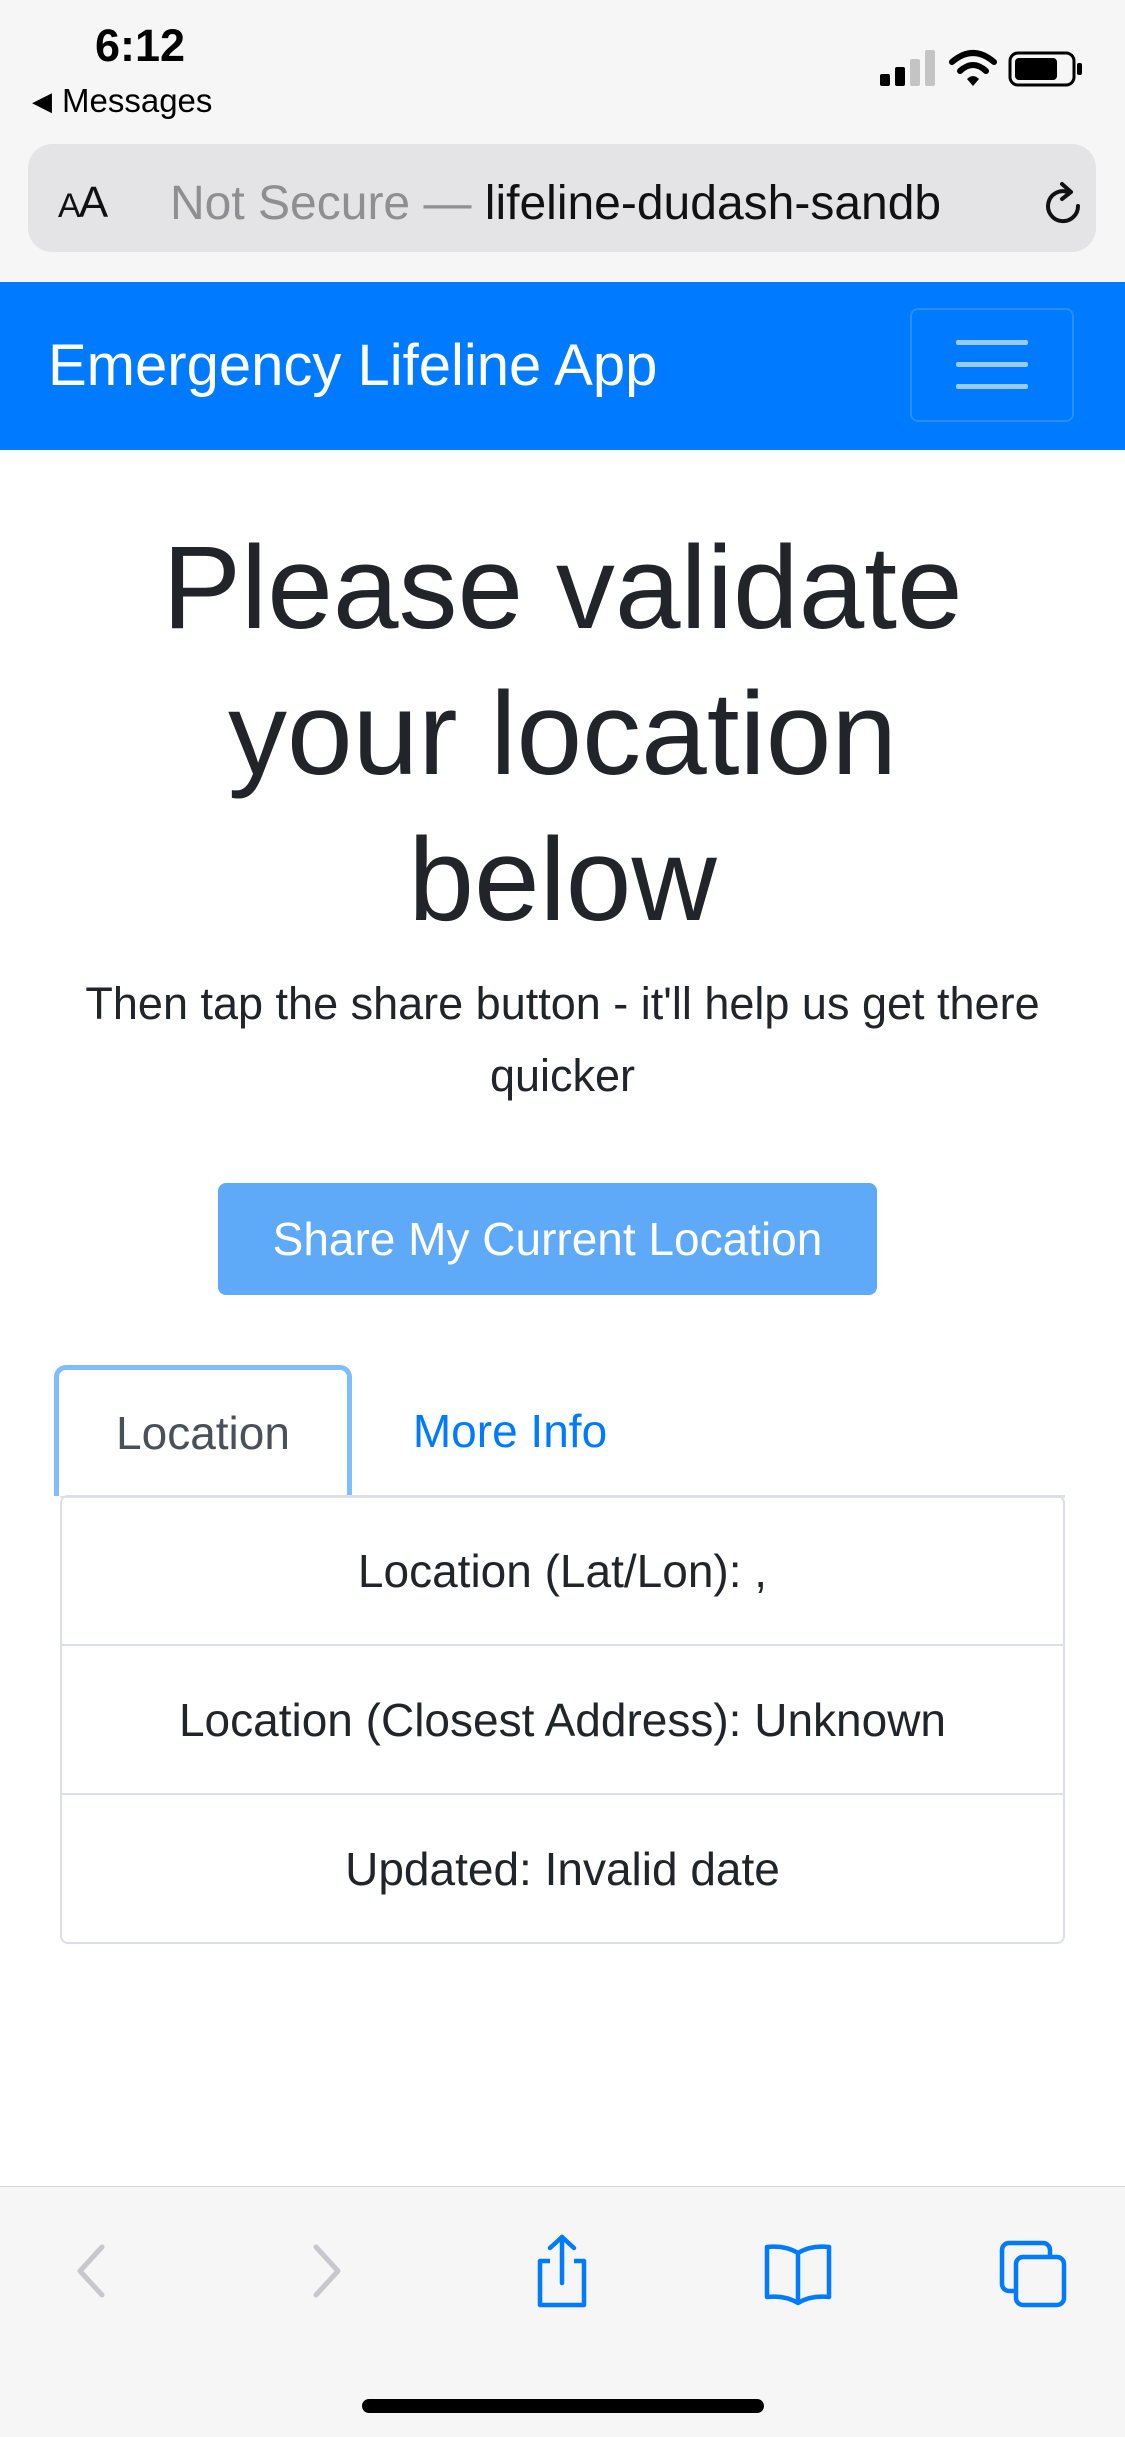 The height and width of the screenshot is (2437, 1125). Describe the element at coordinates (140, 45) in the screenshot. I see `status-time: 6:12` at that location.